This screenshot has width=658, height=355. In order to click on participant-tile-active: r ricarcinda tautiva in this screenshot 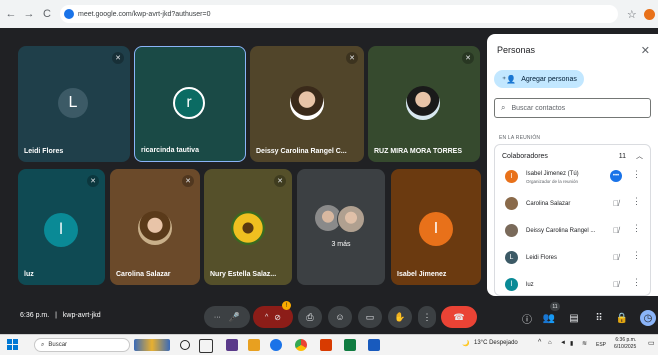, I will do `click(190, 104)`.